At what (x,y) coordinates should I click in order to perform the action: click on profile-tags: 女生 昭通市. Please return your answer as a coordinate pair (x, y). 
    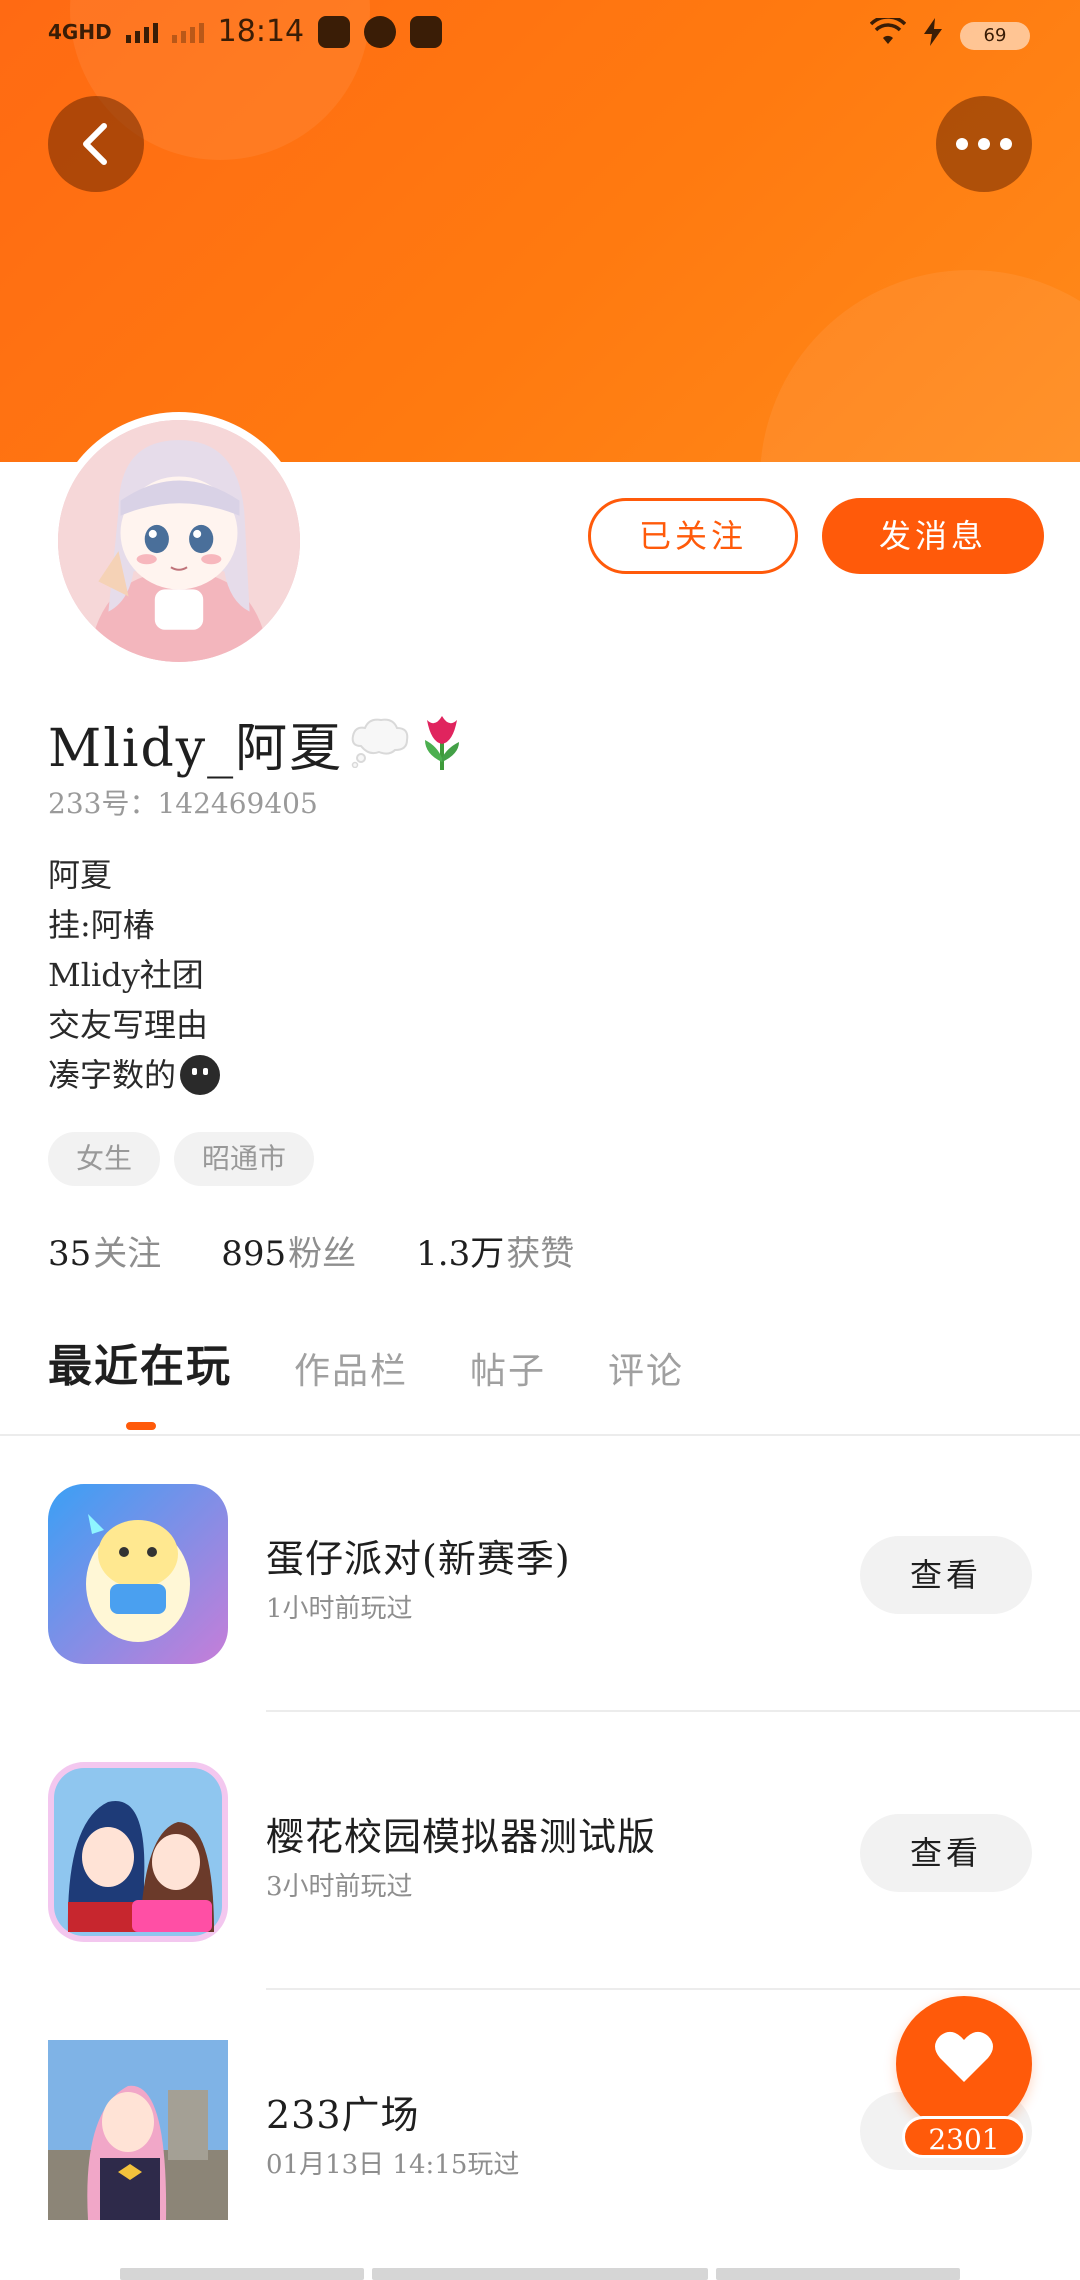
    Looking at the image, I should click on (181, 1159).